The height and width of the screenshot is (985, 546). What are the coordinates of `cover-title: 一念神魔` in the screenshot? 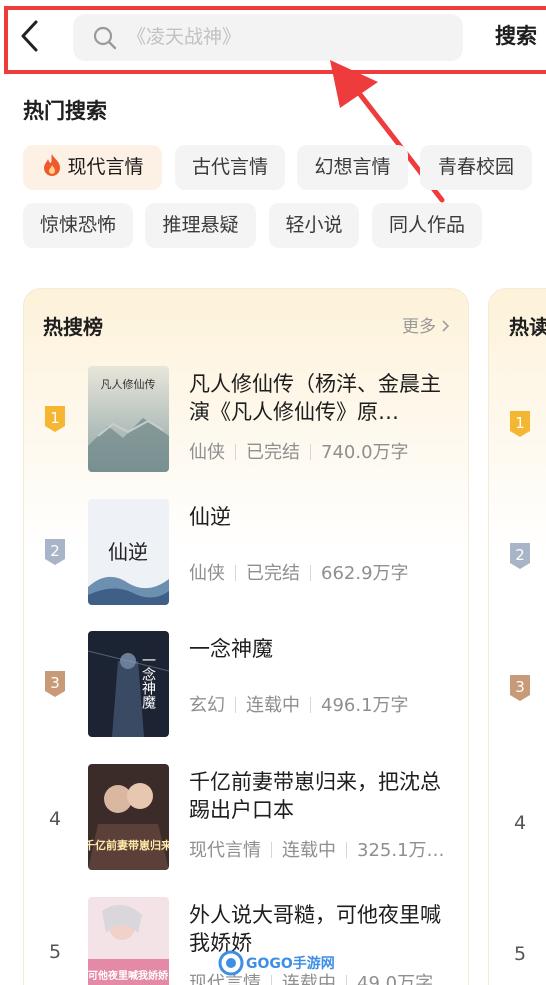 It's located at (148, 681).